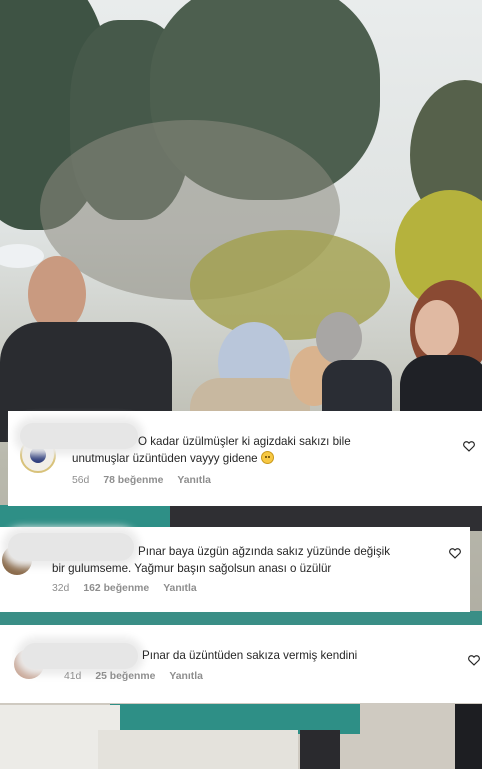 The width and height of the screenshot is (482, 769). Describe the element at coordinates (57, 294) in the screenshot. I see `man-head` at that location.